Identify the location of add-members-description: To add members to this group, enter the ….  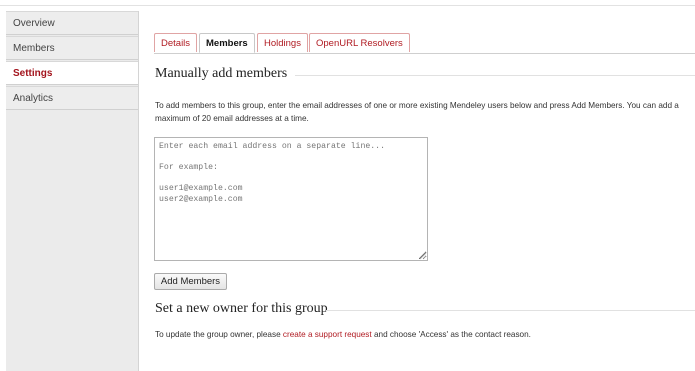
(417, 112).